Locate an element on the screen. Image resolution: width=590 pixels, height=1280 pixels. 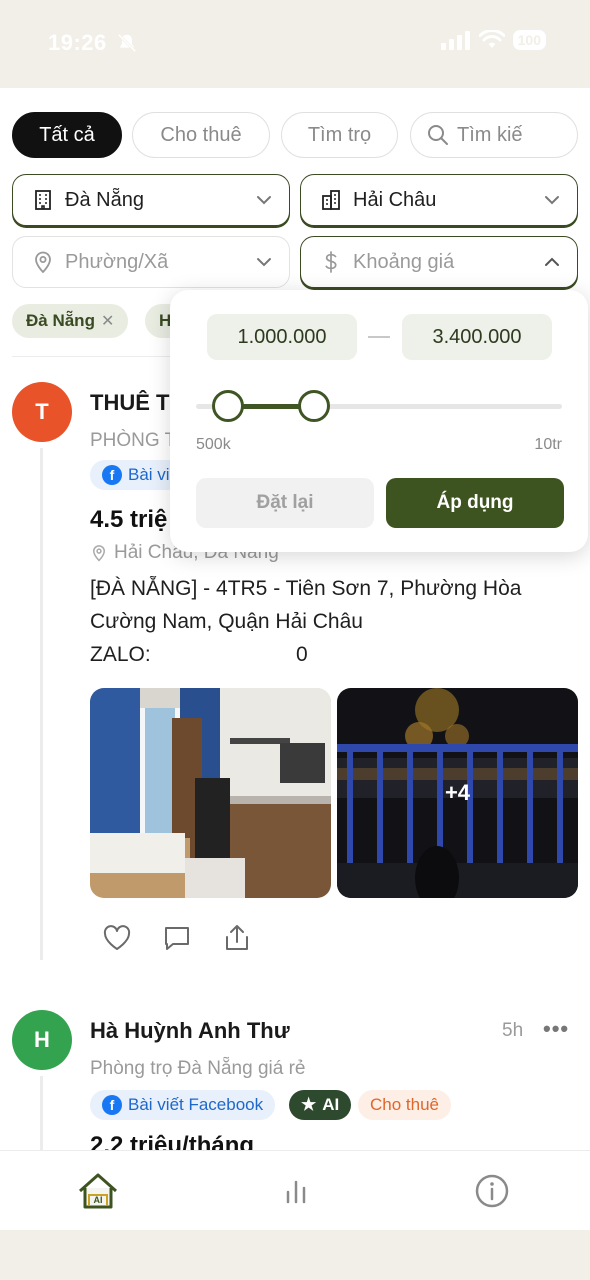
info-icon is located at coordinates (492, 1191).